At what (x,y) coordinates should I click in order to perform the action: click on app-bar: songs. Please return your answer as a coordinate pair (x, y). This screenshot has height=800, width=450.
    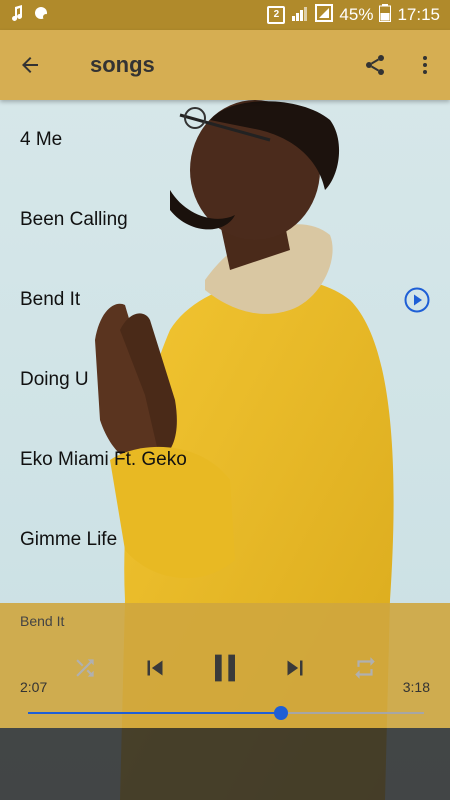
    Looking at the image, I should click on (225, 65).